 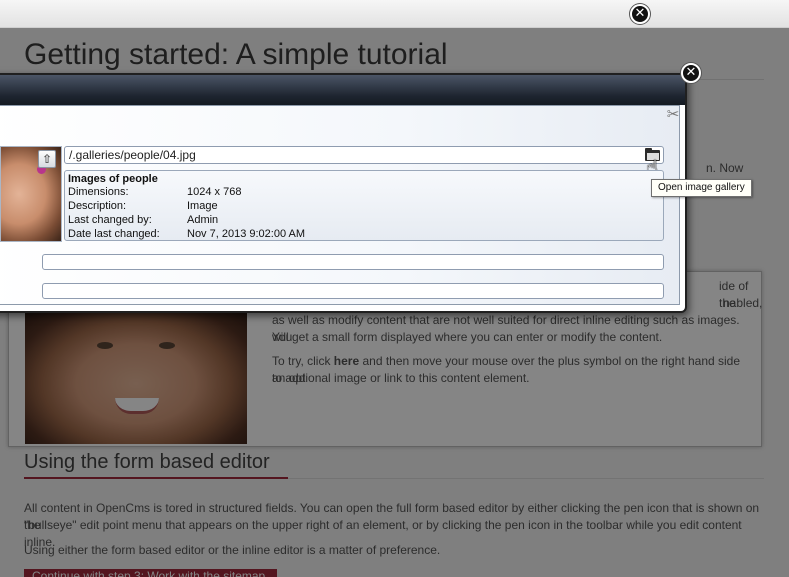 What do you see at coordinates (98, 192) in the screenshot?
I see `info-label: Dimensions:` at bounding box center [98, 192].